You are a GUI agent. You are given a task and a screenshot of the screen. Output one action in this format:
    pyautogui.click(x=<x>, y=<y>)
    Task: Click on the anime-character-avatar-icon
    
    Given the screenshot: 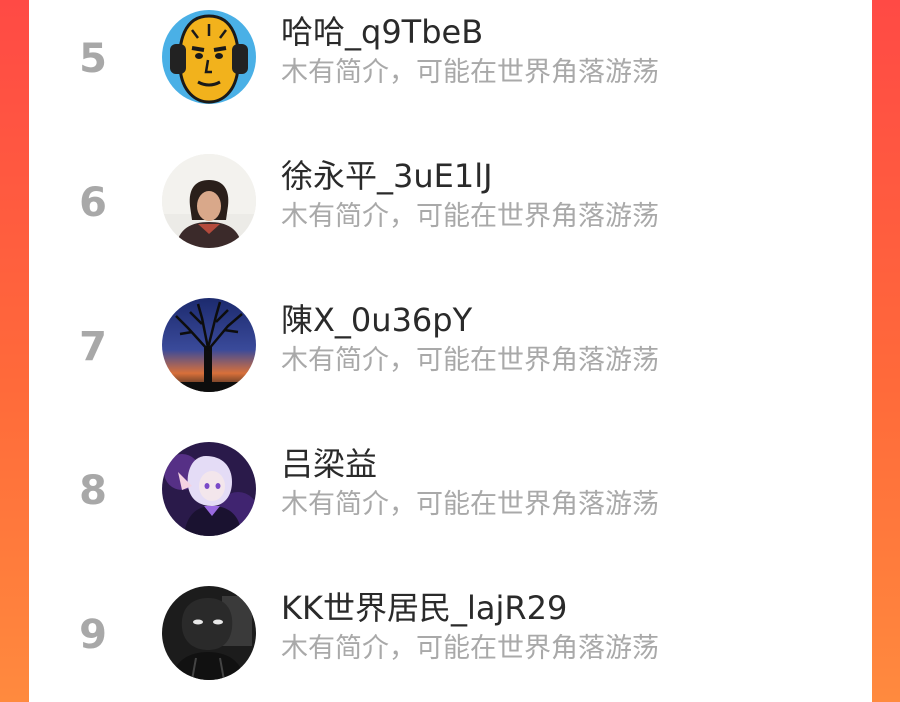 What is the action you would take?
    pyautogui.click(x=209, y=489)
    